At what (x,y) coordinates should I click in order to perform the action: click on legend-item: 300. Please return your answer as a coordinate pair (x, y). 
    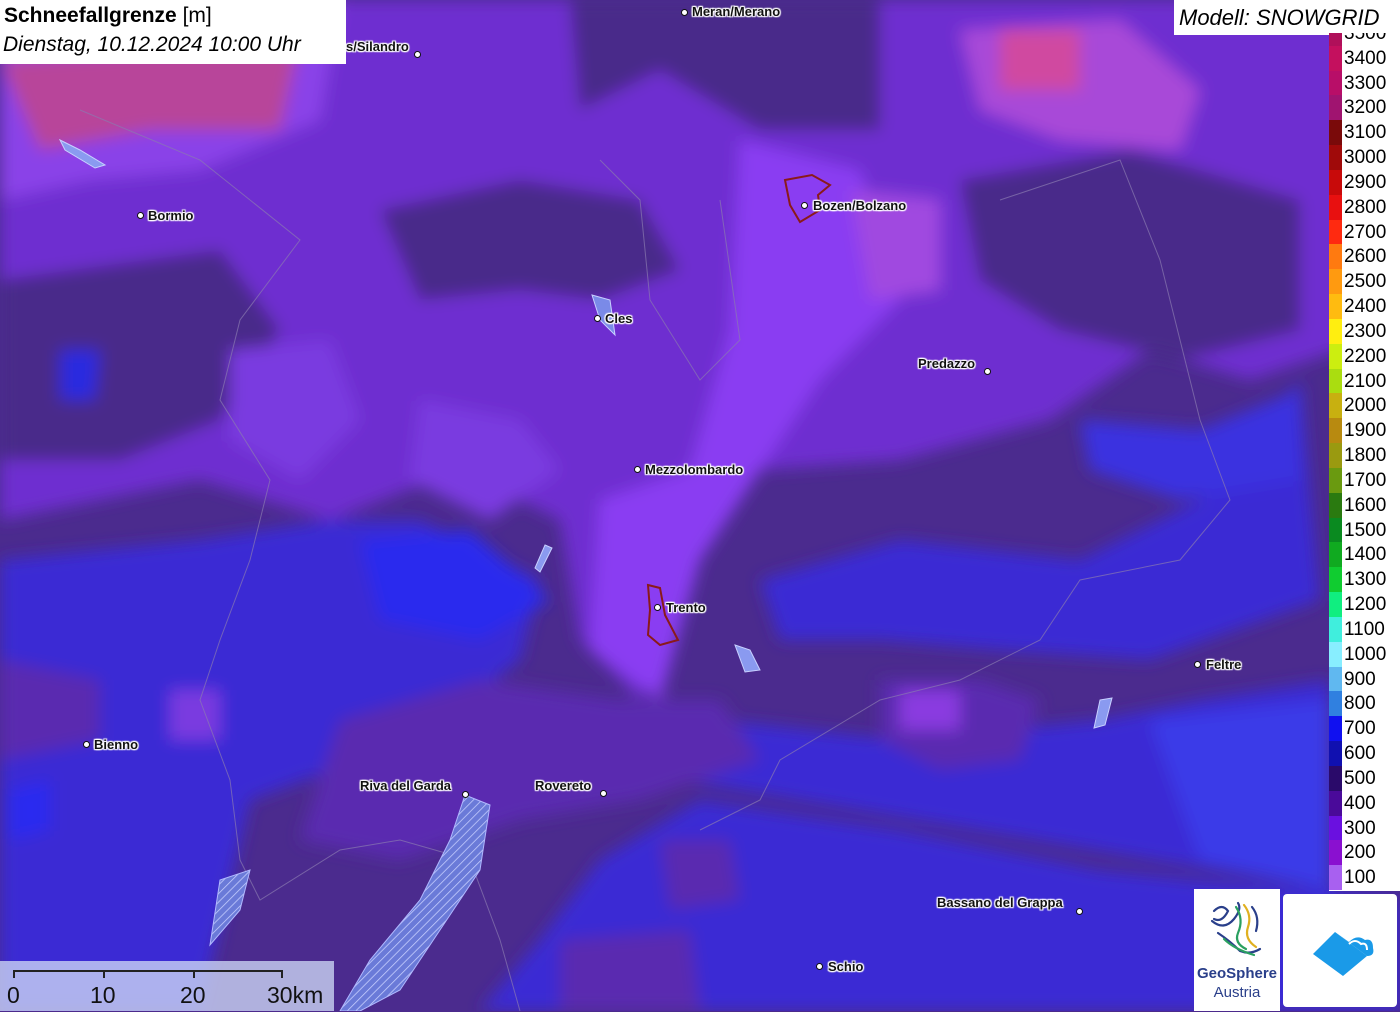
    Looking at the image, I should click on (1364, 828).